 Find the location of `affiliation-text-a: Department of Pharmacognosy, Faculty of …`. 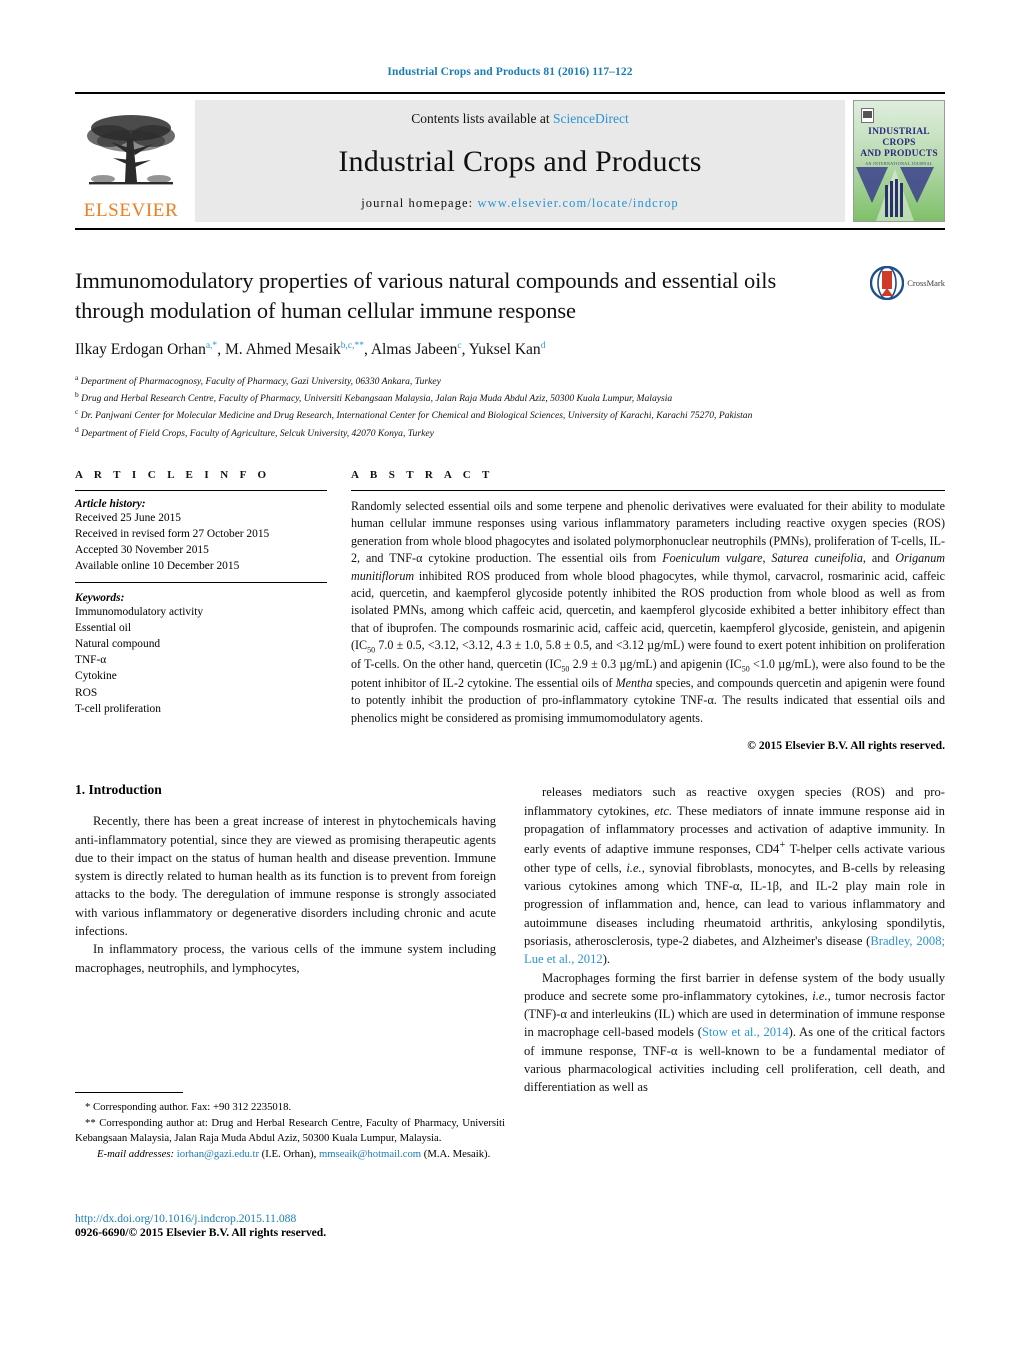

affiliation-text-a: Department of Pharmacognosy, Faculty of … is located at coordinates (260, 381).